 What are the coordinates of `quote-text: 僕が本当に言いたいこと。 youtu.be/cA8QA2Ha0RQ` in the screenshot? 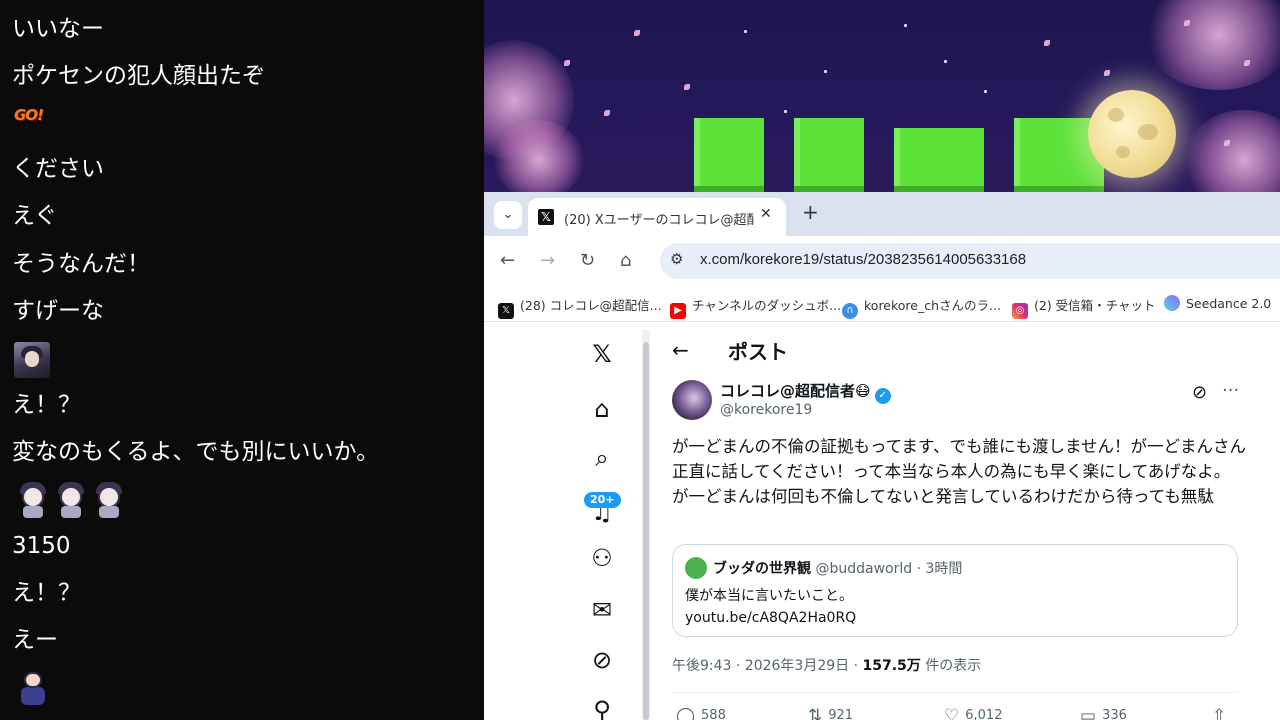 It's located at (771, 607).